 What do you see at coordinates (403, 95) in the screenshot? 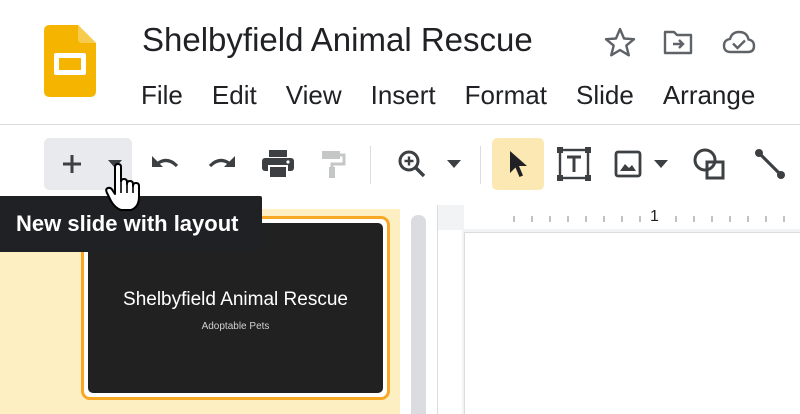
I see `menu-insert: Insert` at bounding box center [403, 95].